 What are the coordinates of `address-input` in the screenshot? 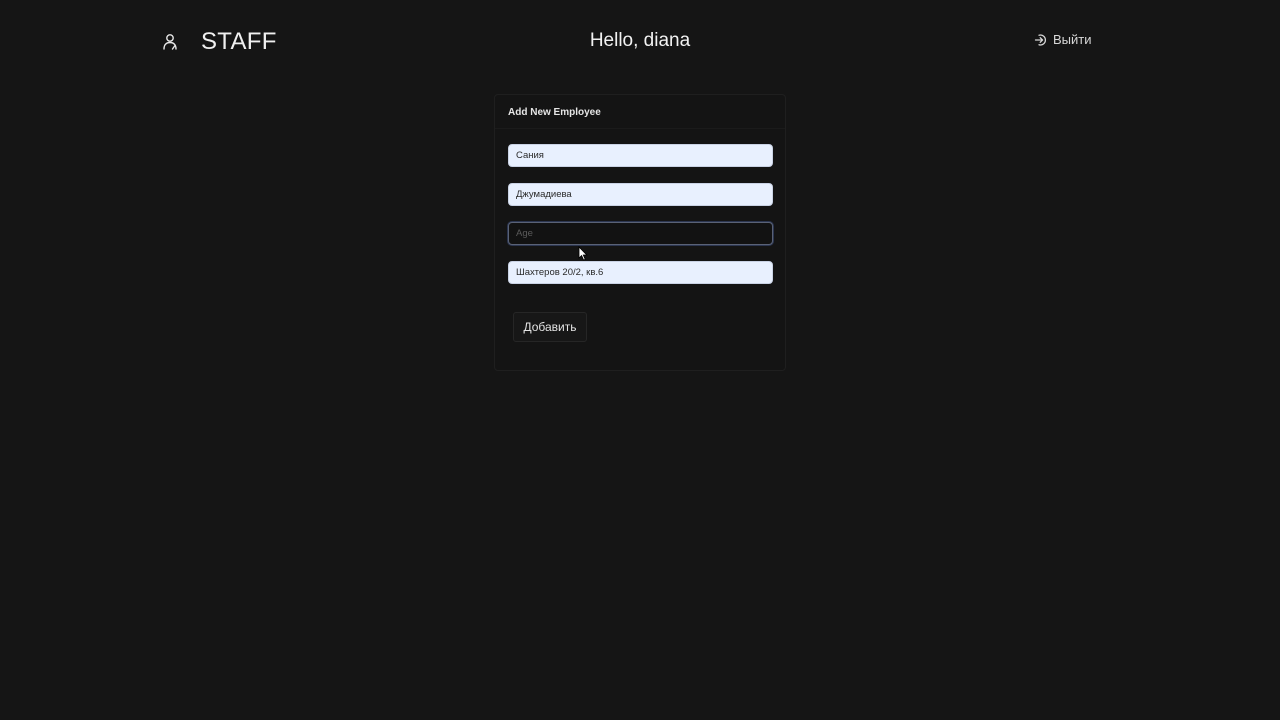 It's located at (640, 272).